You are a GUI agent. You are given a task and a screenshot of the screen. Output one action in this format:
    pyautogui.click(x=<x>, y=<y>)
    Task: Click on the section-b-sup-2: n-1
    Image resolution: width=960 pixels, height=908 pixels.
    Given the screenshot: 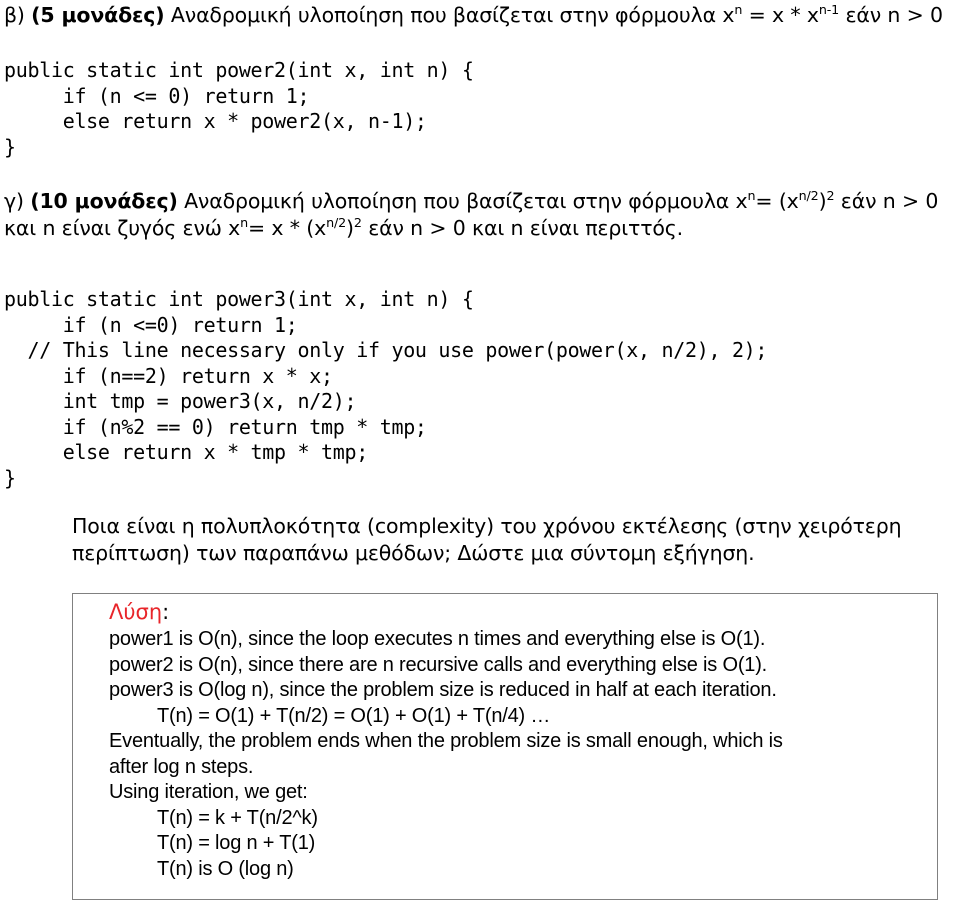 What is the action you would take?
    pyautogui.click(x=829, y=10)
    